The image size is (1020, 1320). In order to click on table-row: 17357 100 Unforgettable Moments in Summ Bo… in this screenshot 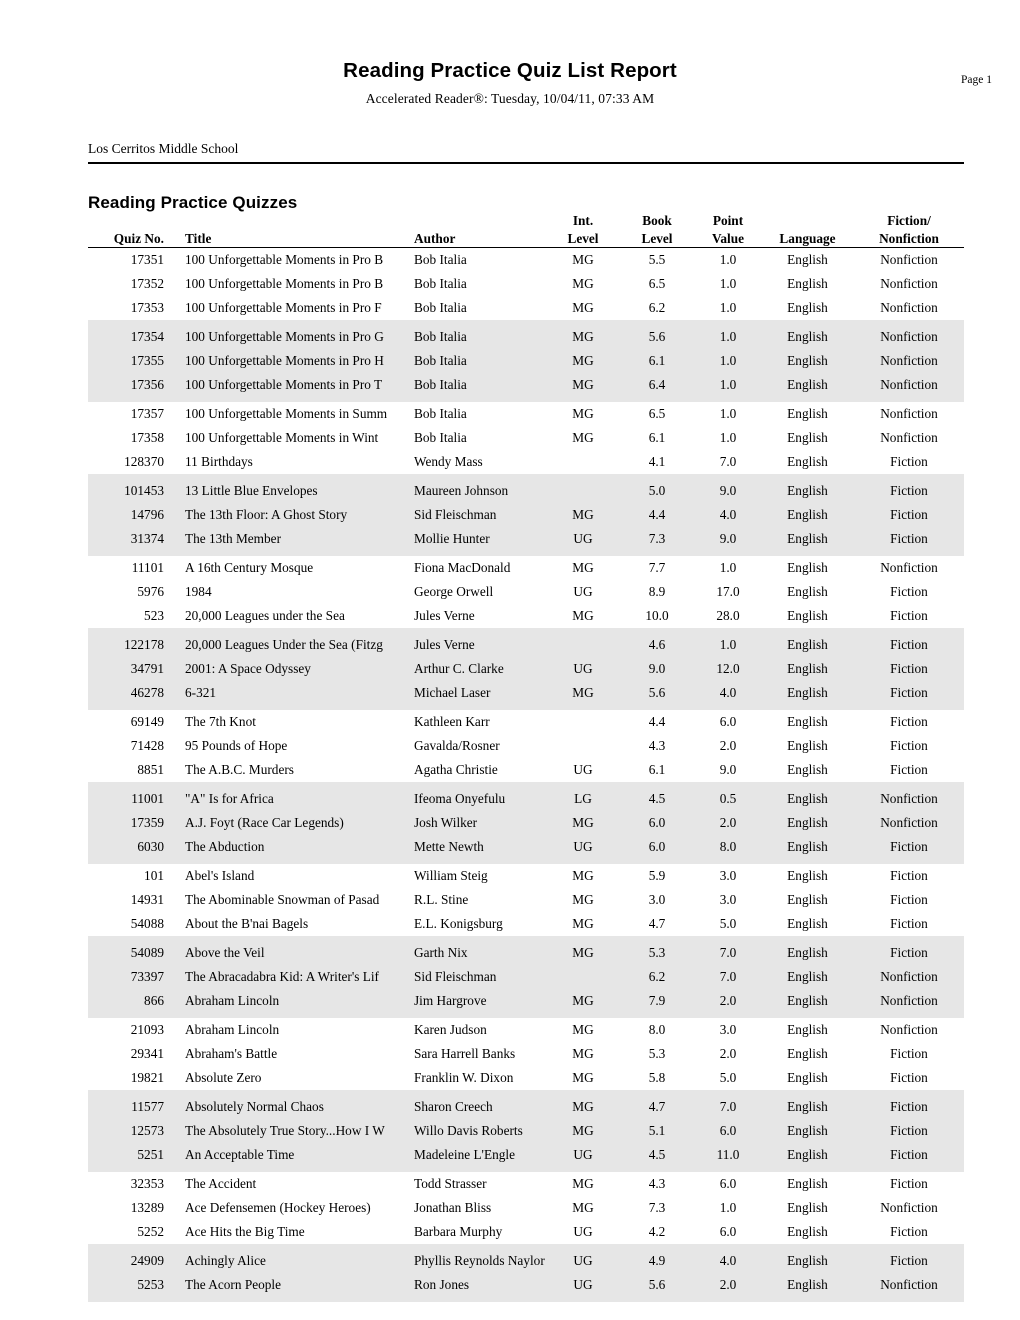, I will do `click(526, 414)`.